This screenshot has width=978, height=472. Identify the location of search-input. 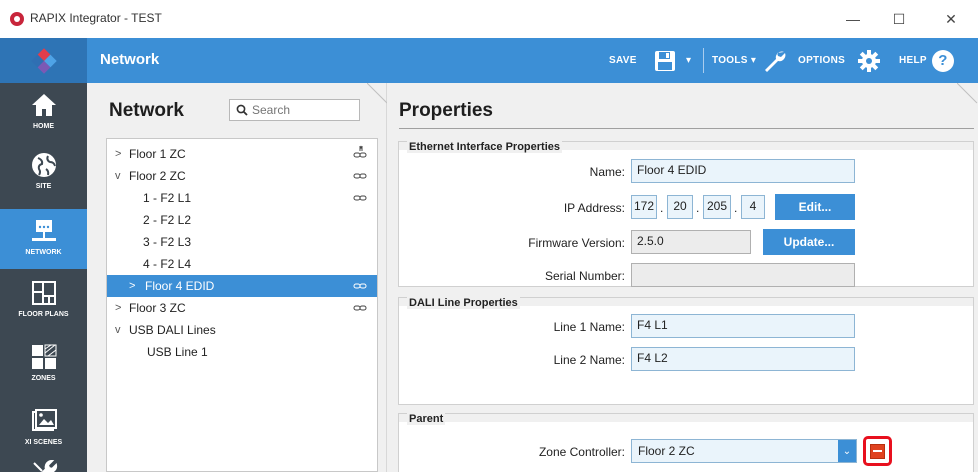
(302, 110).